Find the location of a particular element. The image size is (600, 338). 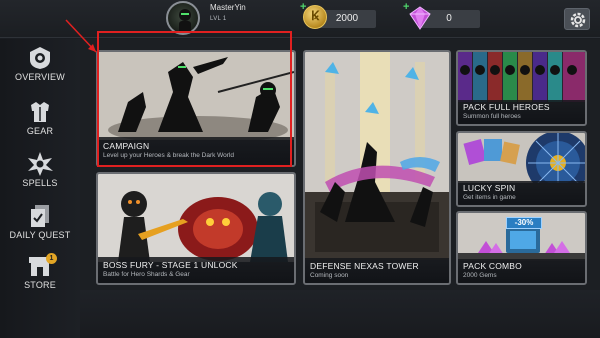

card-title: CAMPAIGN is located at coordinates (126, 146).